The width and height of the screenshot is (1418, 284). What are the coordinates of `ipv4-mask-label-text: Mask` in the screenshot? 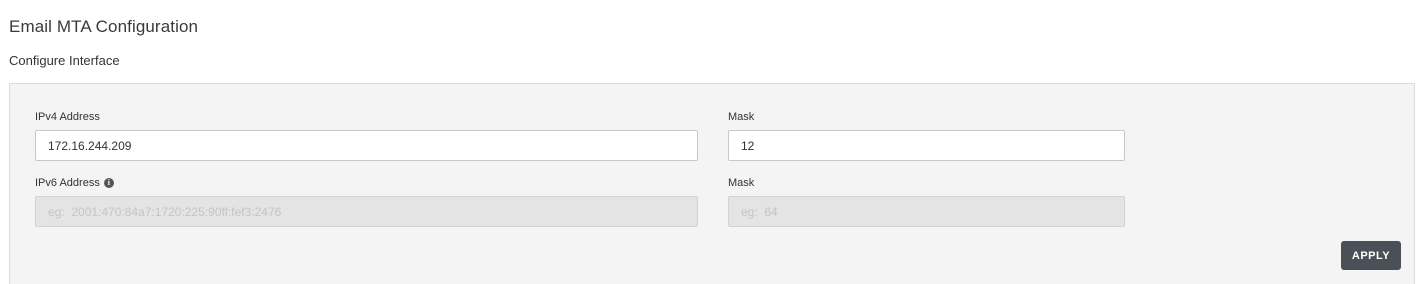 It's located at (741, 117).